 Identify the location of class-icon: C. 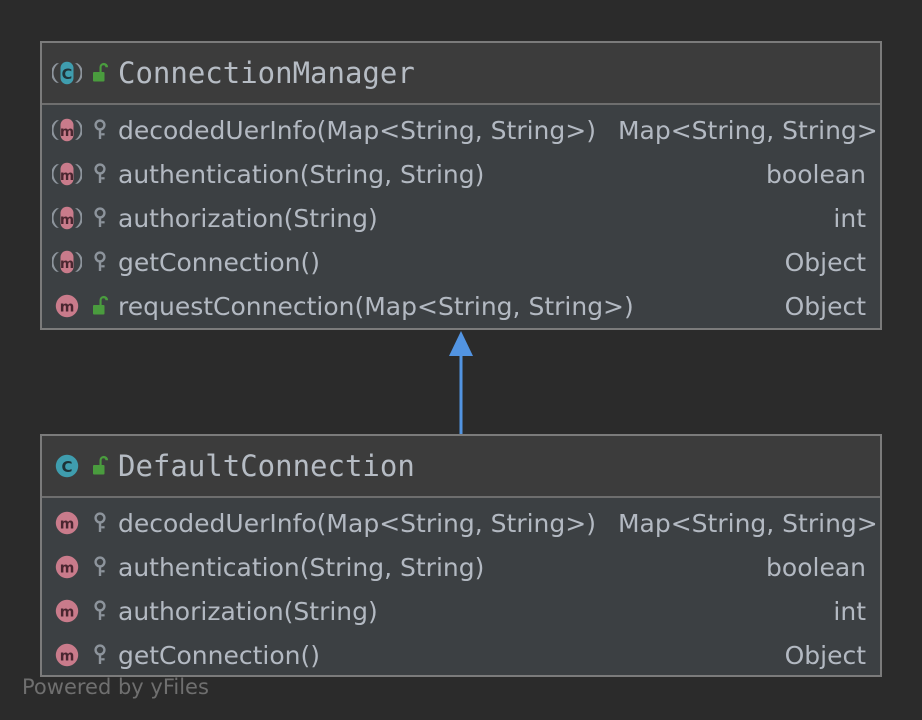
(67, 466).